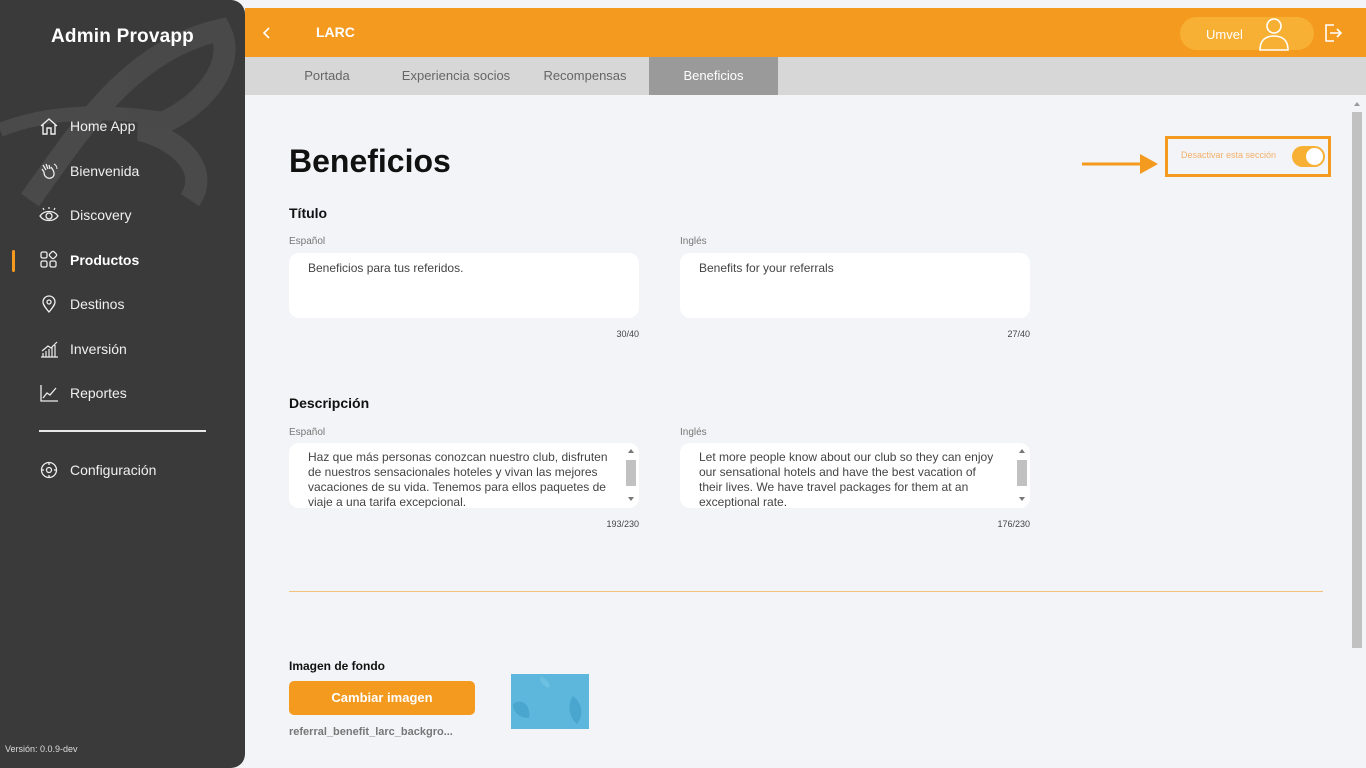  I want to click on sidebar-item-label: Productos, so click(105, 260).